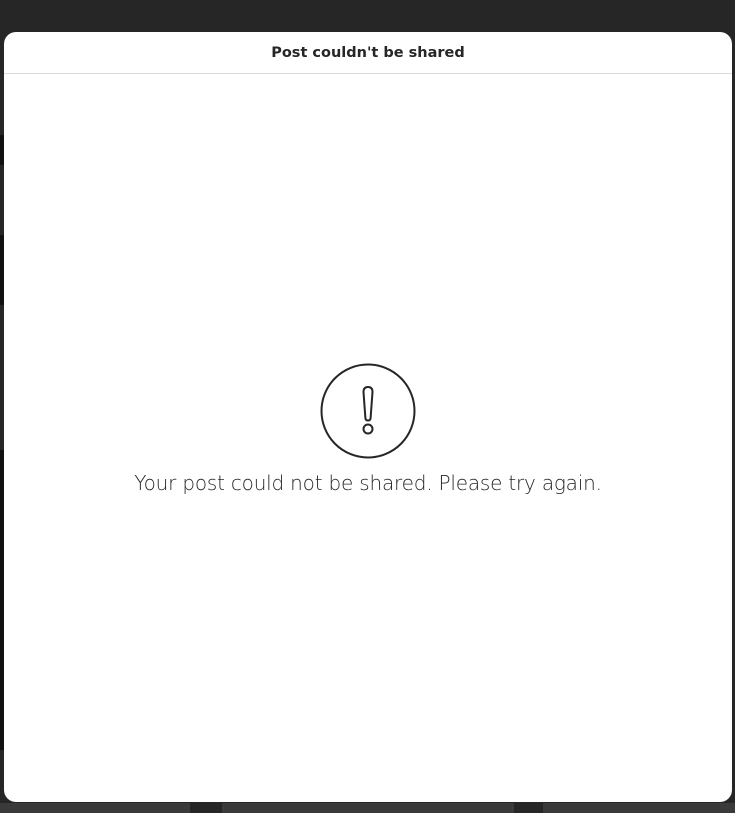 The width and height of the screenshot is (735, 813). I want to click on dialog-title: Post couldn't be shared, so click(368, 52).